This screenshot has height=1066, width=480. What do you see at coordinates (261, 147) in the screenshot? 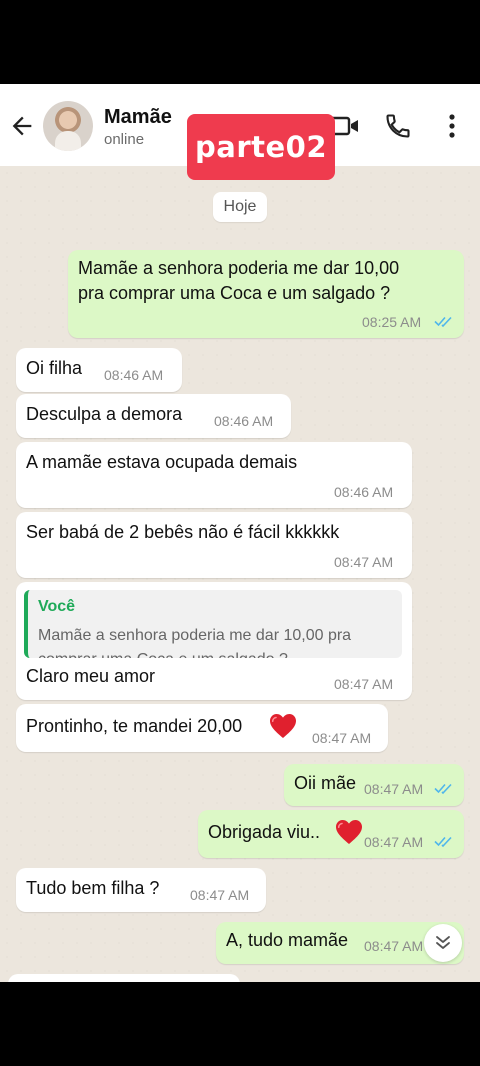
I see `overlay-caption-badge: parte02` at bounding box center [261, 147].